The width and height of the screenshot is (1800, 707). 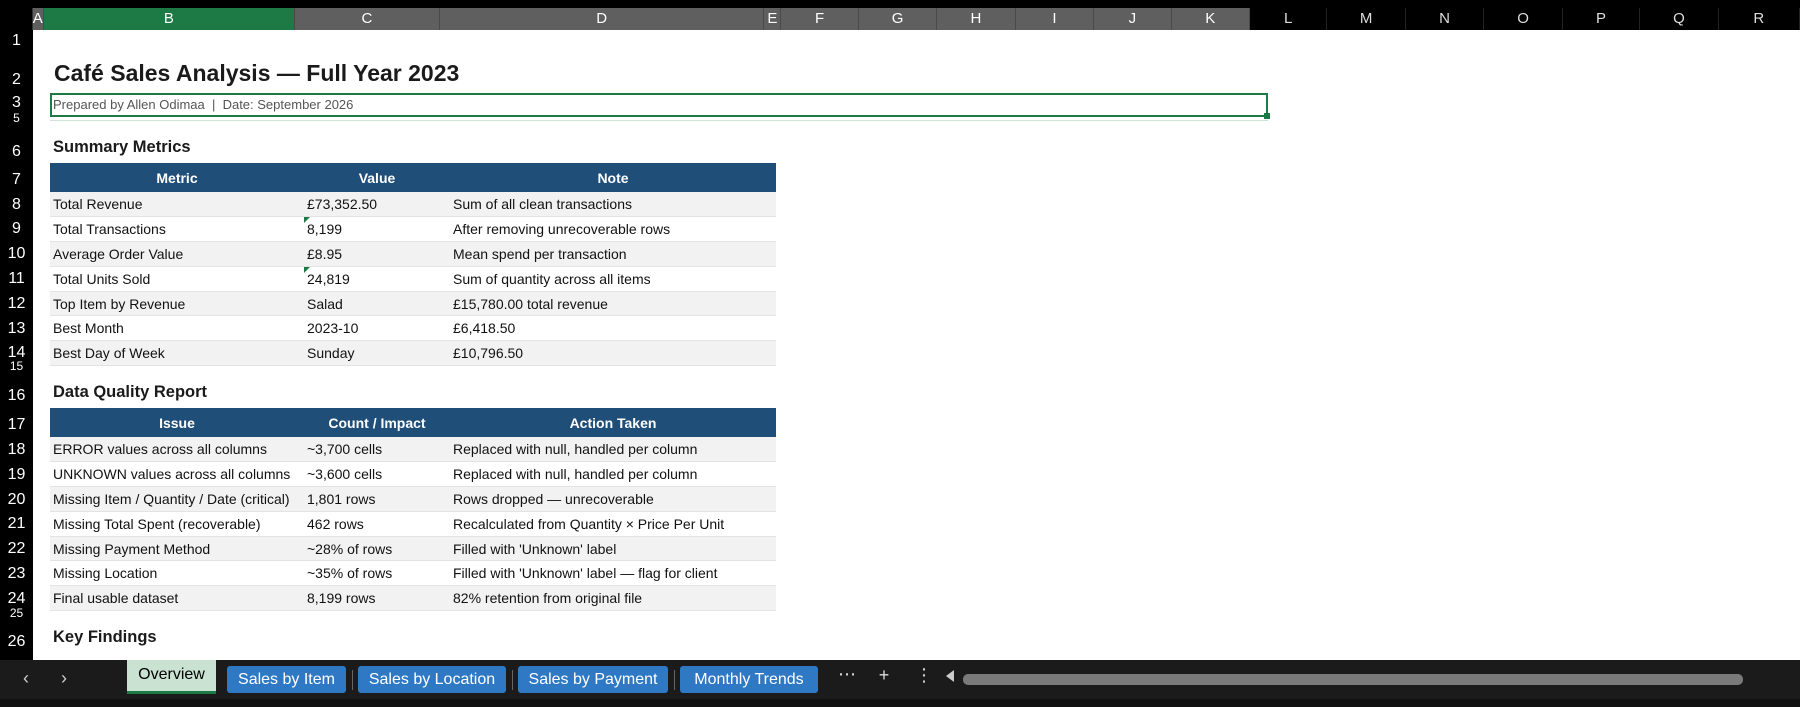 I want to click on tab-overview: Overview, so click(x=171, y=677).